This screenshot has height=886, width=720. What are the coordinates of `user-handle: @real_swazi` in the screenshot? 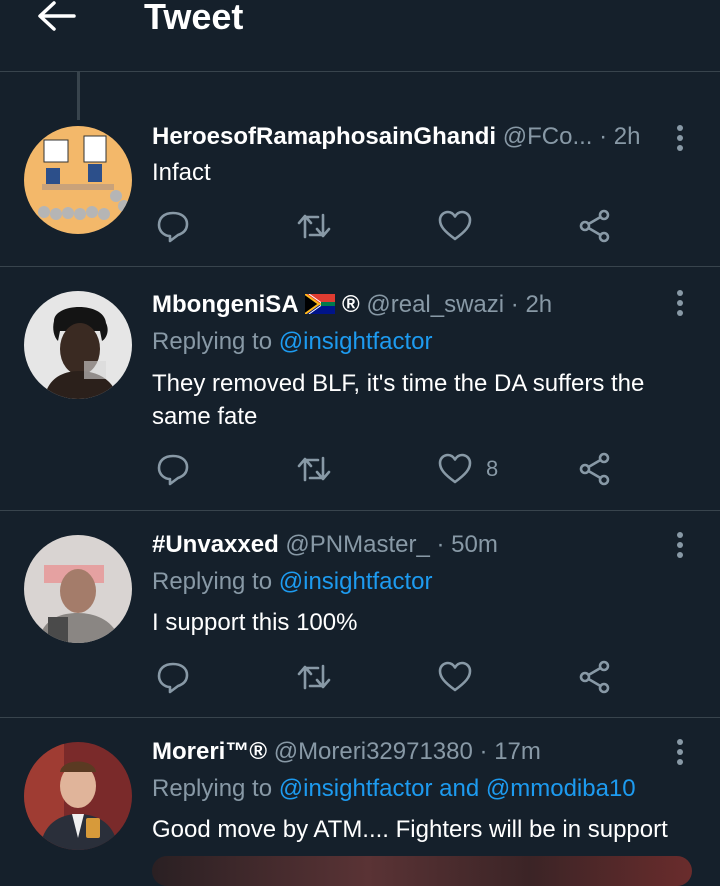 It's located at (435, 304).